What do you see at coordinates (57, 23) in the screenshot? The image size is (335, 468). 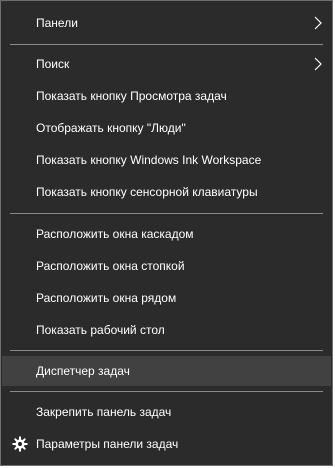 I see `menu-item-label: Панели` at bounding box center [57, 23].